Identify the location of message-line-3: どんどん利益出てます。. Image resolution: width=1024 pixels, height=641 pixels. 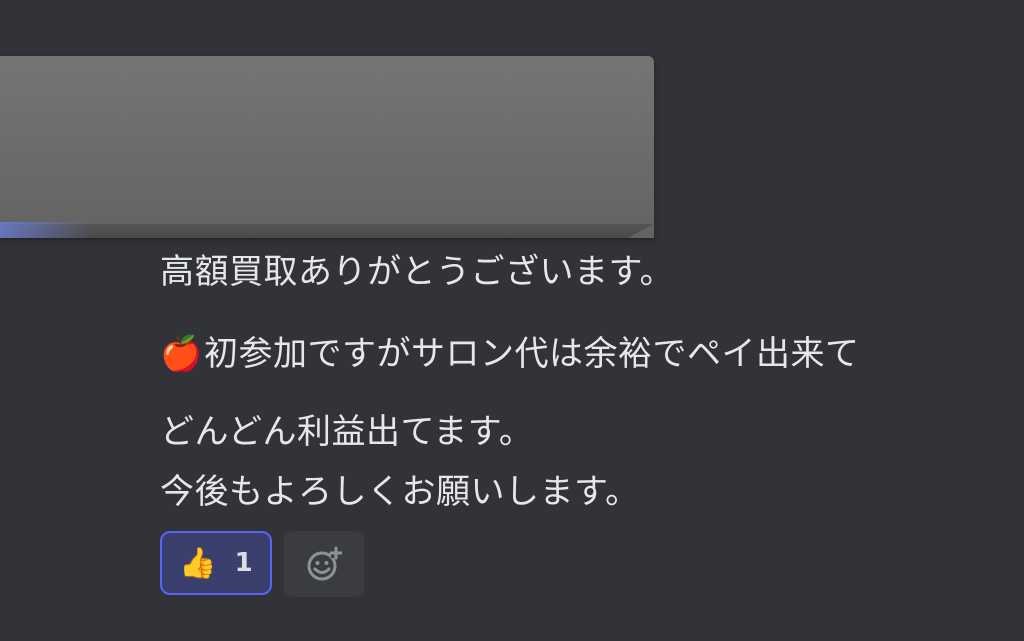
(346, 432).